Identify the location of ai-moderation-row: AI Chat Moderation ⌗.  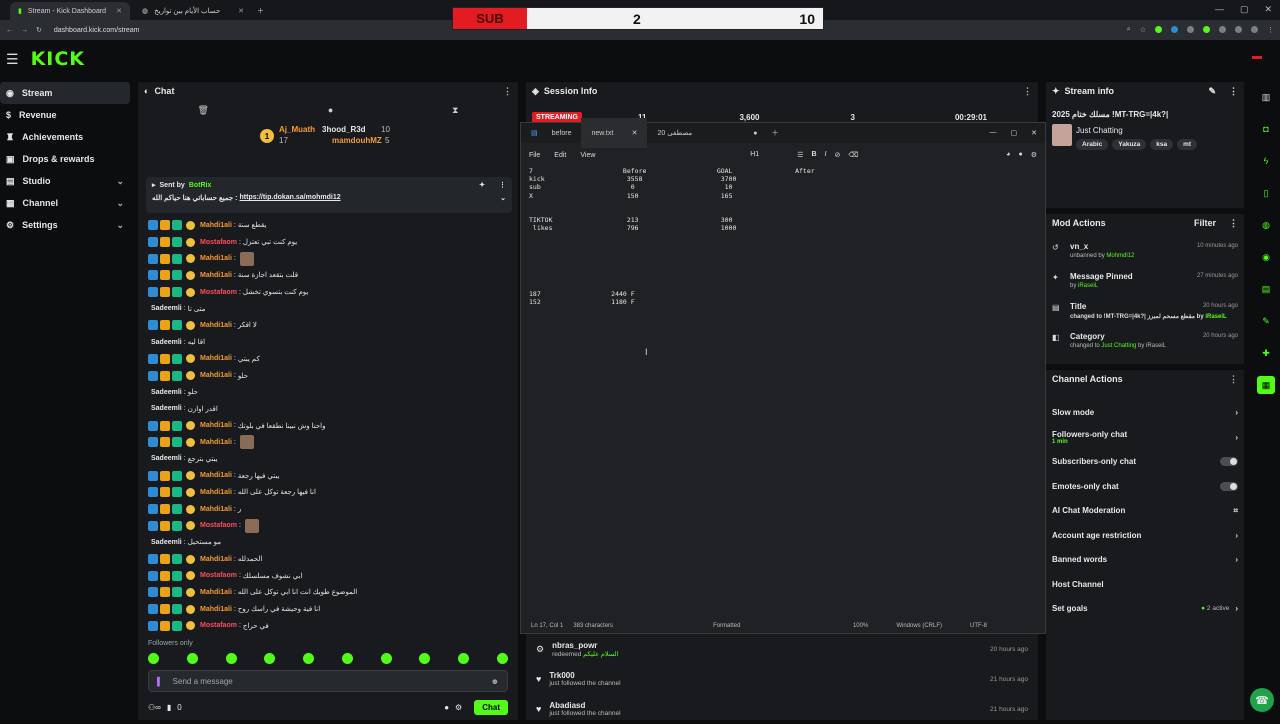
(1145, 511).